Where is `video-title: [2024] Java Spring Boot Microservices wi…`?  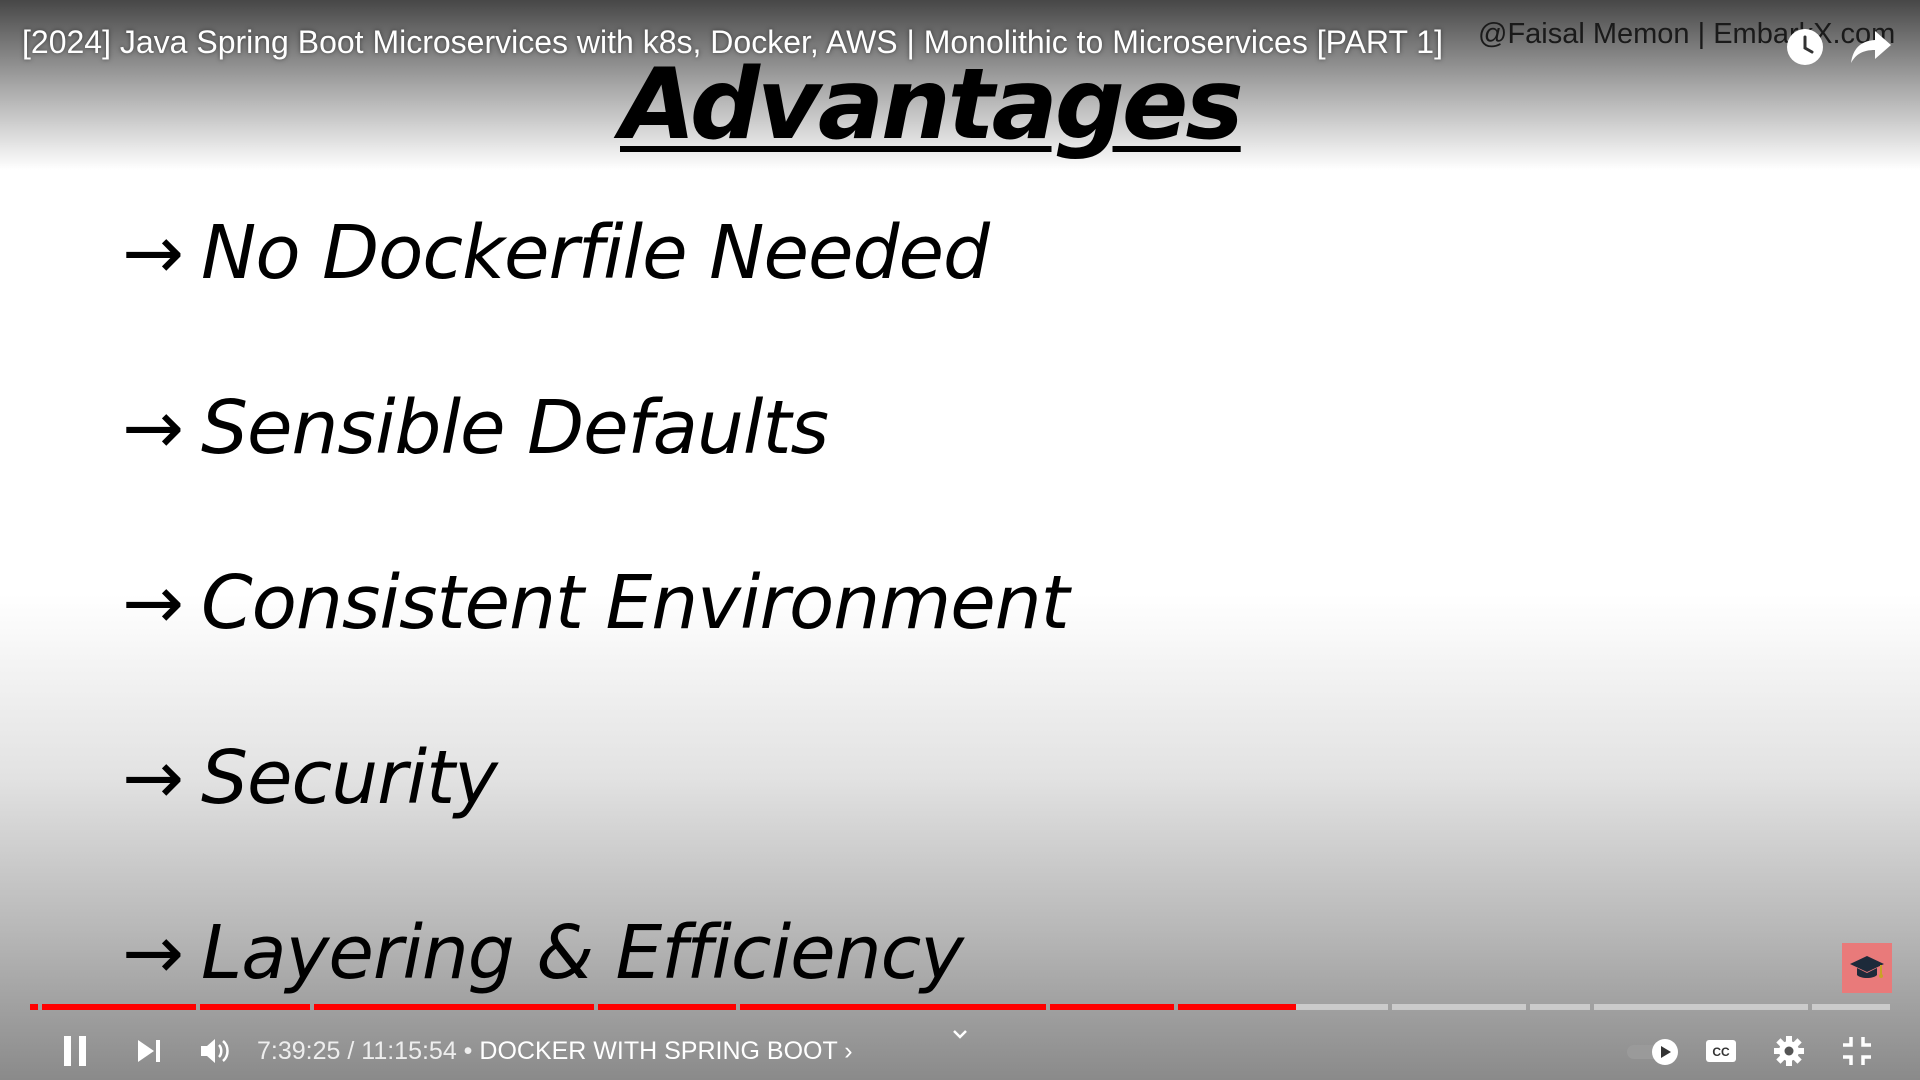 video-title: [2024] Java Spring Boot Microservices wi… is located at coordinates (732, 42).